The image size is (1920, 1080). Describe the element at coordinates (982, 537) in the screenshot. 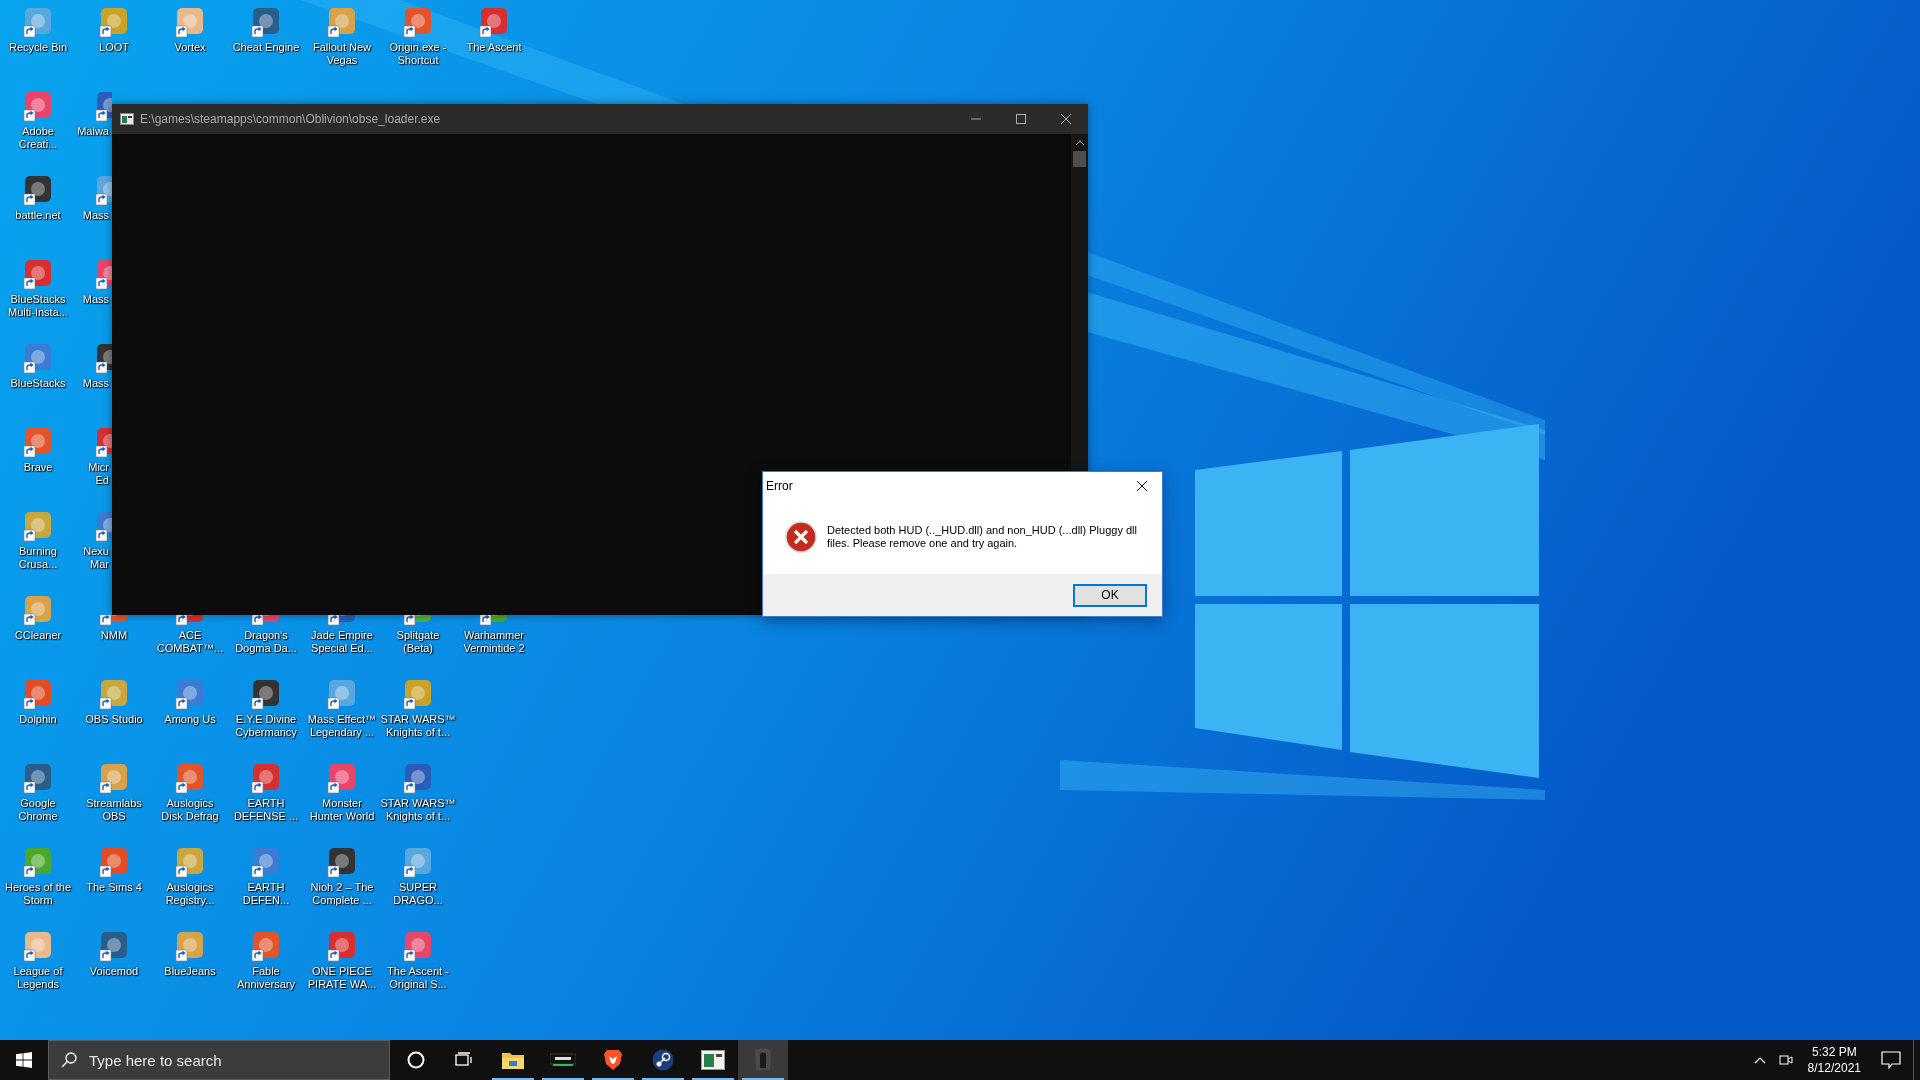

I see `error-message: Detected both HUD (.._HUD.dll) and non_HUD (...dll) Pluggy dll files. Please remove one and try again.` at that location.